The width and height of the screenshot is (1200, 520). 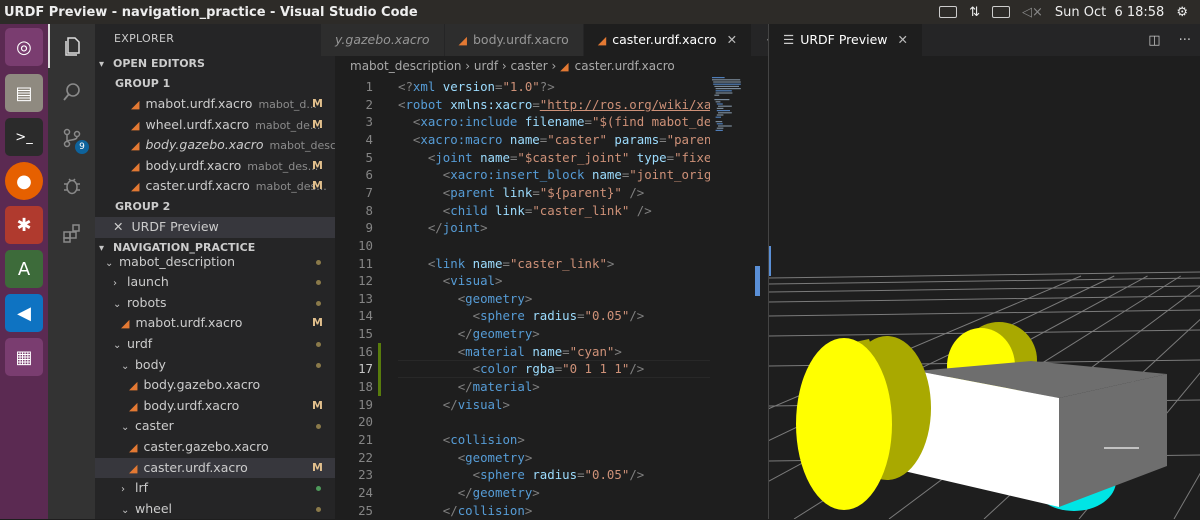 What do you see at coordinates (486, 66) in the screenshot?
I see `breadcrumb-item: urdf` at bounding box center [486, 66].